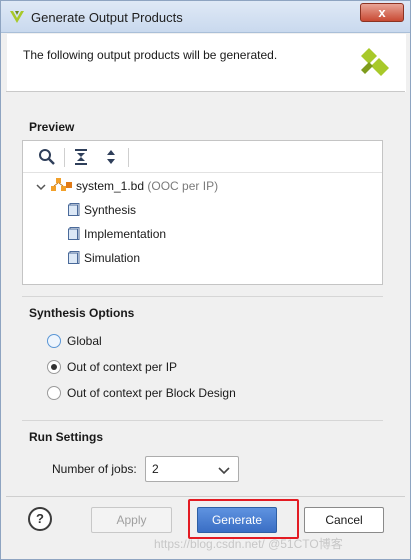  What do you see at coordinates (40, 519) in the screenshot?
I see `help-button: ?` at bounding box center [40, 519].